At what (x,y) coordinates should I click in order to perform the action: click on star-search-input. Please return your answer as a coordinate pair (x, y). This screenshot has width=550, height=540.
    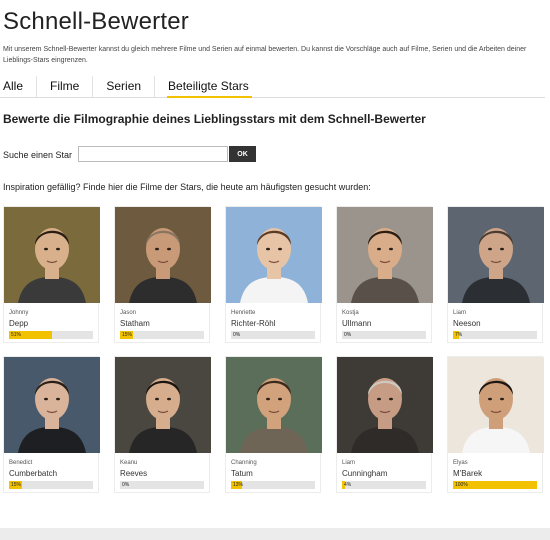
    Looking at the image, I should click on (153, 154).